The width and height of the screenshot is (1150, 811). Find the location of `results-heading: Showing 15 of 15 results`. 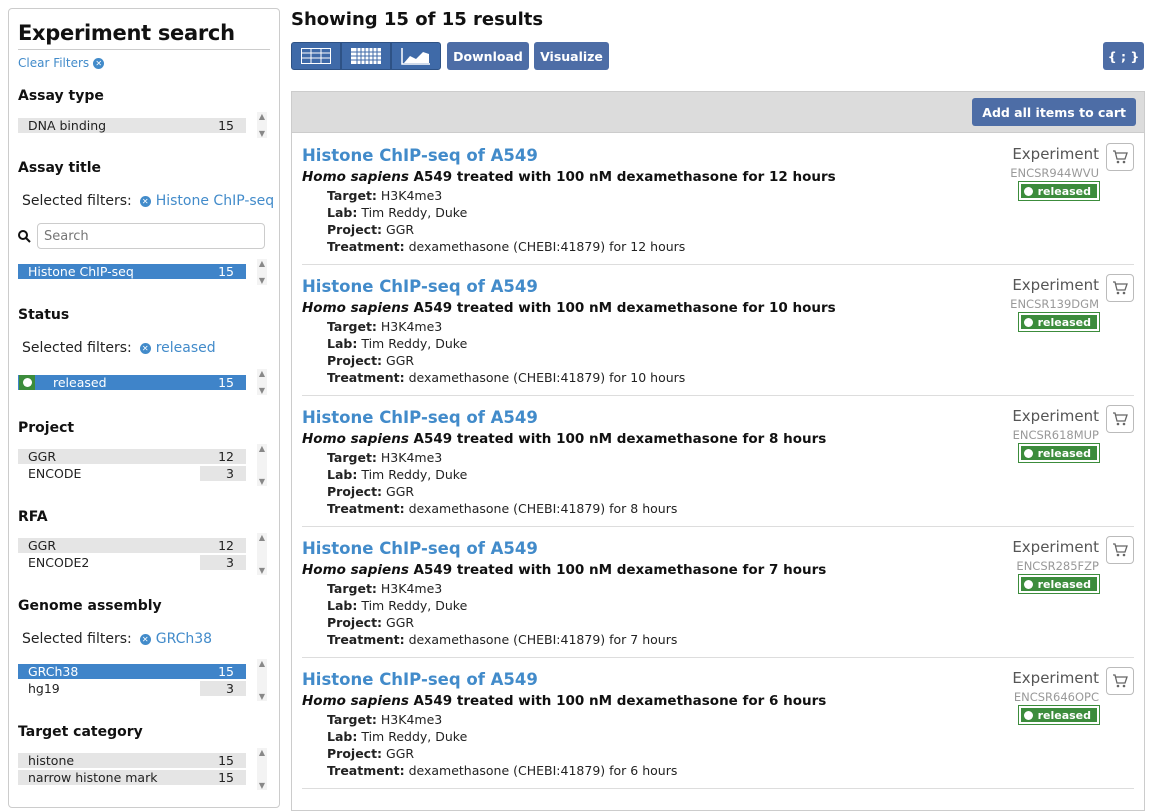

results-heading: Showing 15 of 15 results is located at coordinates (417, 19).